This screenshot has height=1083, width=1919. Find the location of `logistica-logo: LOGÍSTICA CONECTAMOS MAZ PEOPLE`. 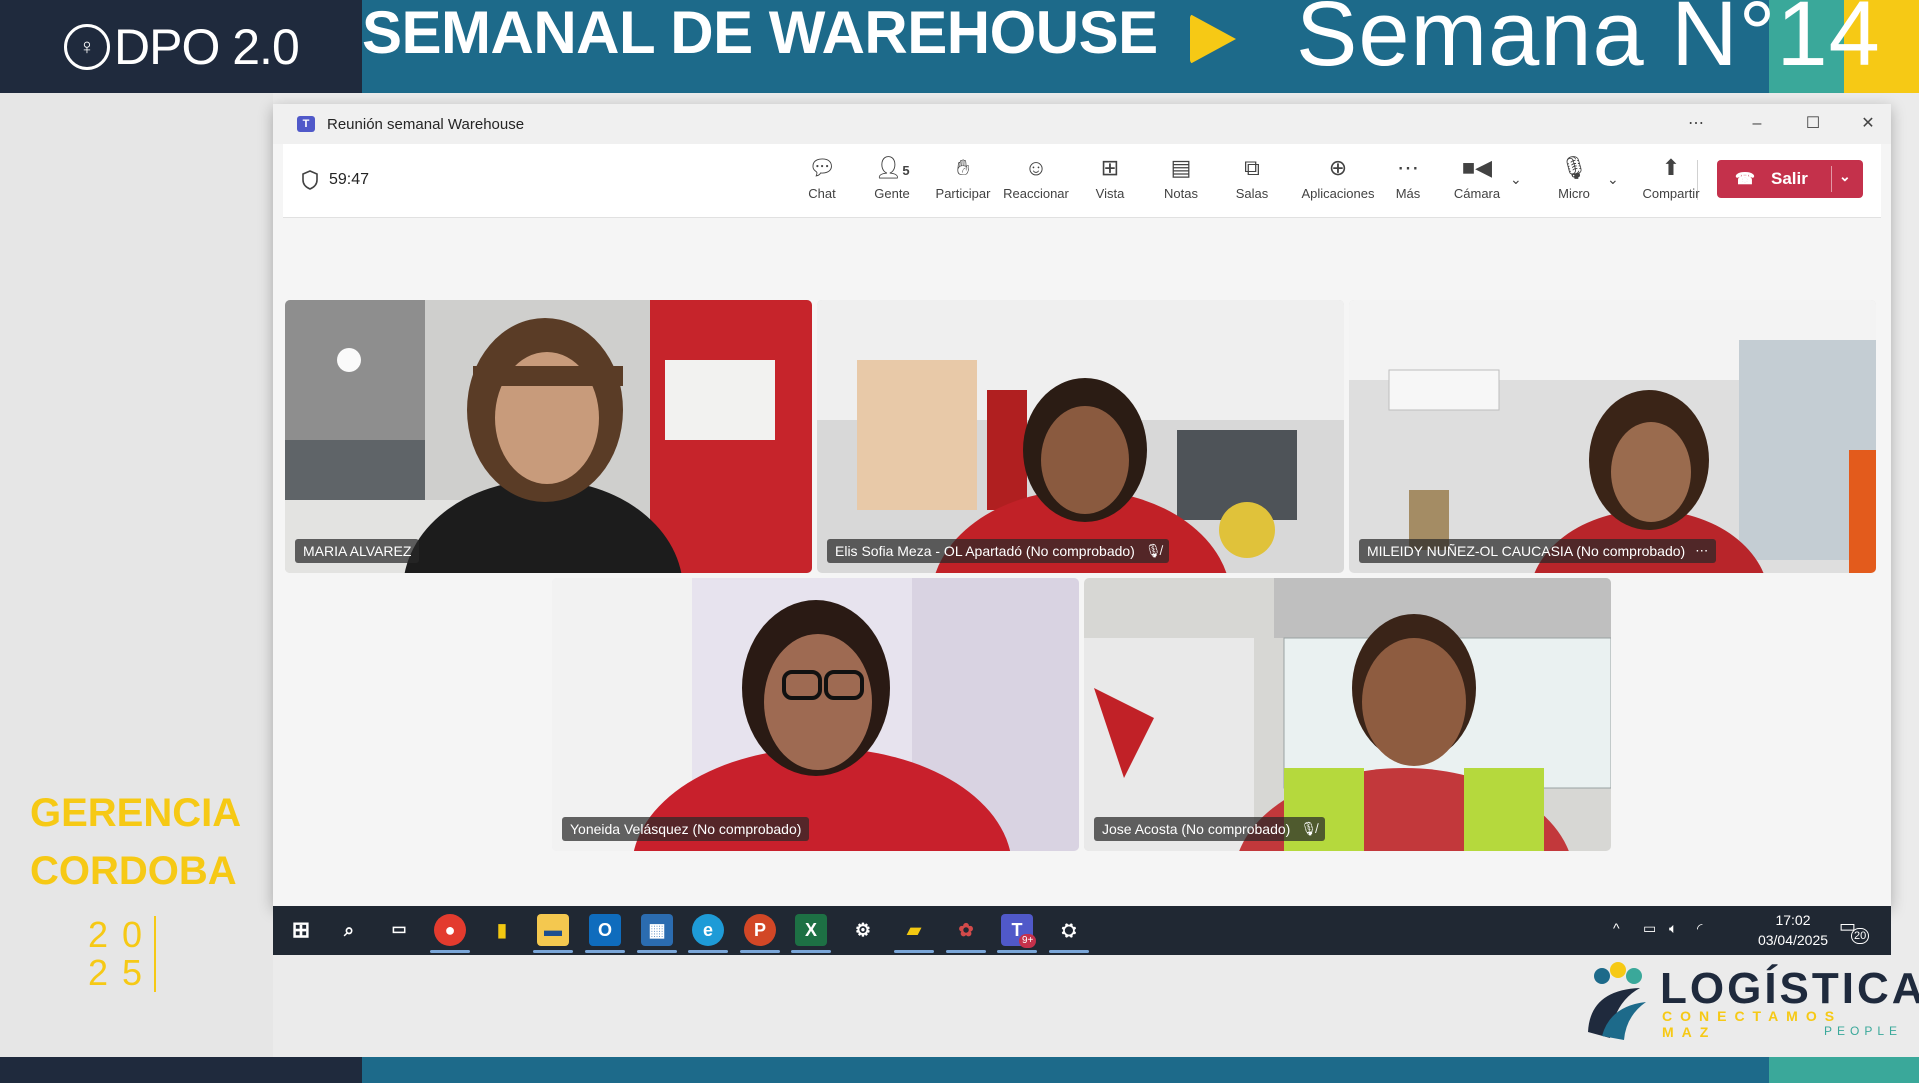

logistica-logo: LOGÍSTICA CONECTAMOS MAZ PEOPLE is located at coordinates (1749, 1007).